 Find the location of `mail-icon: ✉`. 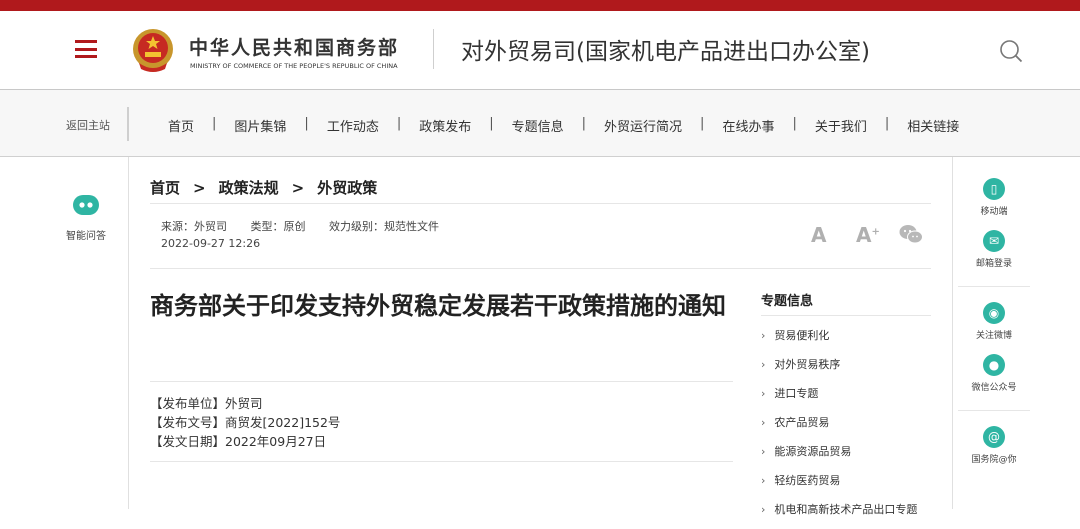

mail-icon: ✉ is located at coordinates (994, 241).